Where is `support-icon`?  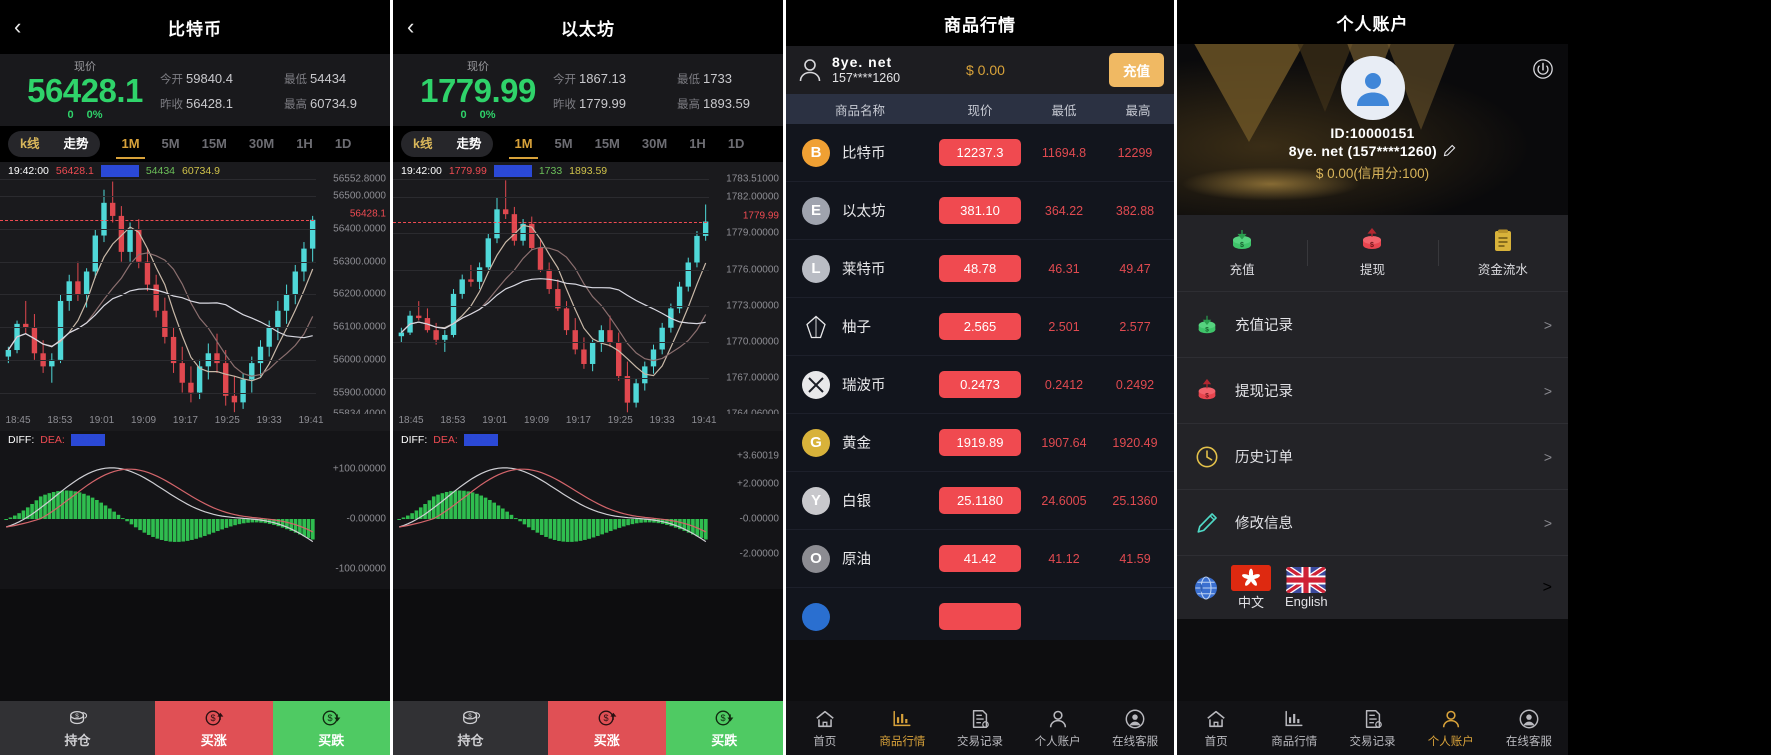
support-icon is located at coordinates (1135, 719).